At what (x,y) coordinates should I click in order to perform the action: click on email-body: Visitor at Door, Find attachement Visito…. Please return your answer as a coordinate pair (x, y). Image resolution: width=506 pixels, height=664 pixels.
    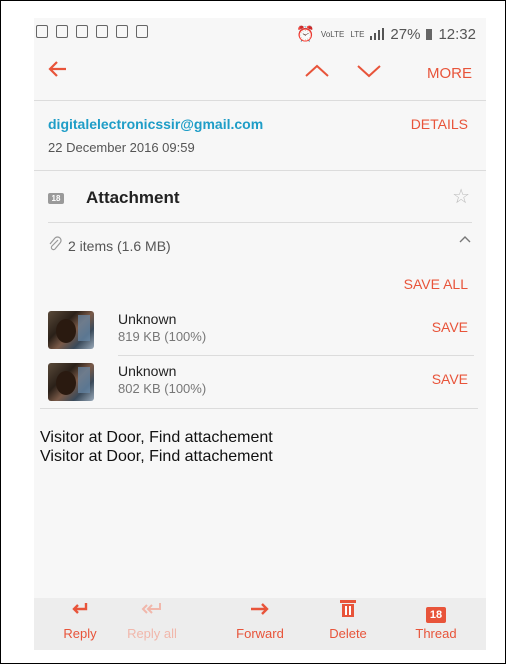
    Looking at the image, I should click on (156, 447).